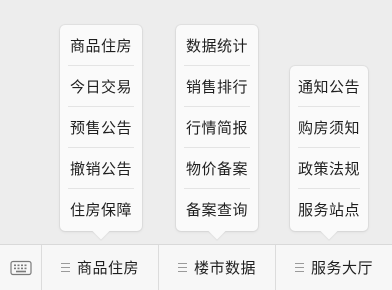  I want to click on submenu-item: 备案查询, so click(217, 209).